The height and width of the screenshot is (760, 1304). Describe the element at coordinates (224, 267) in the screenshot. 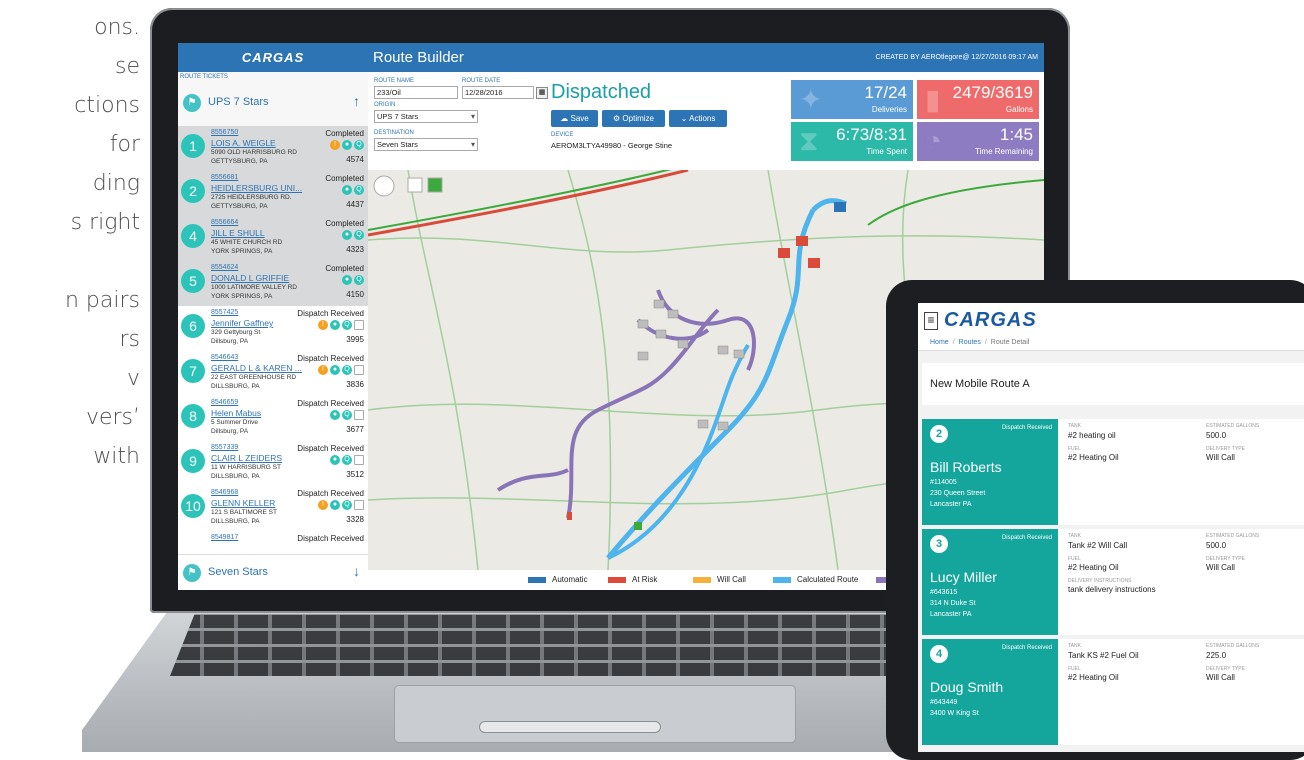

I see `ticket-id-link: 8554624` at that location.